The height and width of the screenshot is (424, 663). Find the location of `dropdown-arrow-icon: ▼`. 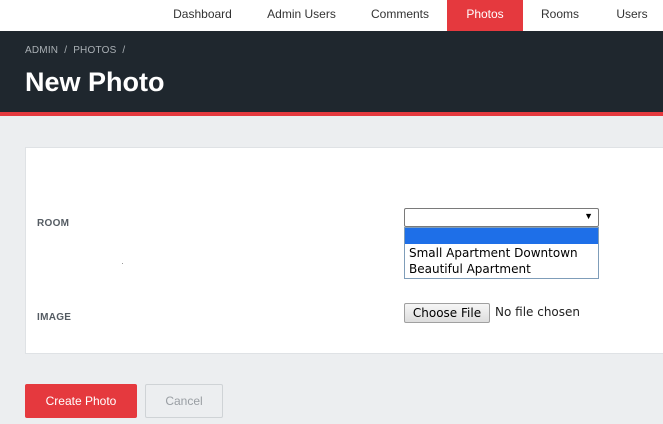

dropdown-arrow-icon: ▼ is located at coordinates (588, 216).